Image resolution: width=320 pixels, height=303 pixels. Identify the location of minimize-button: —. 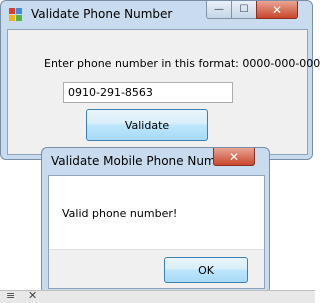
(219, 10).